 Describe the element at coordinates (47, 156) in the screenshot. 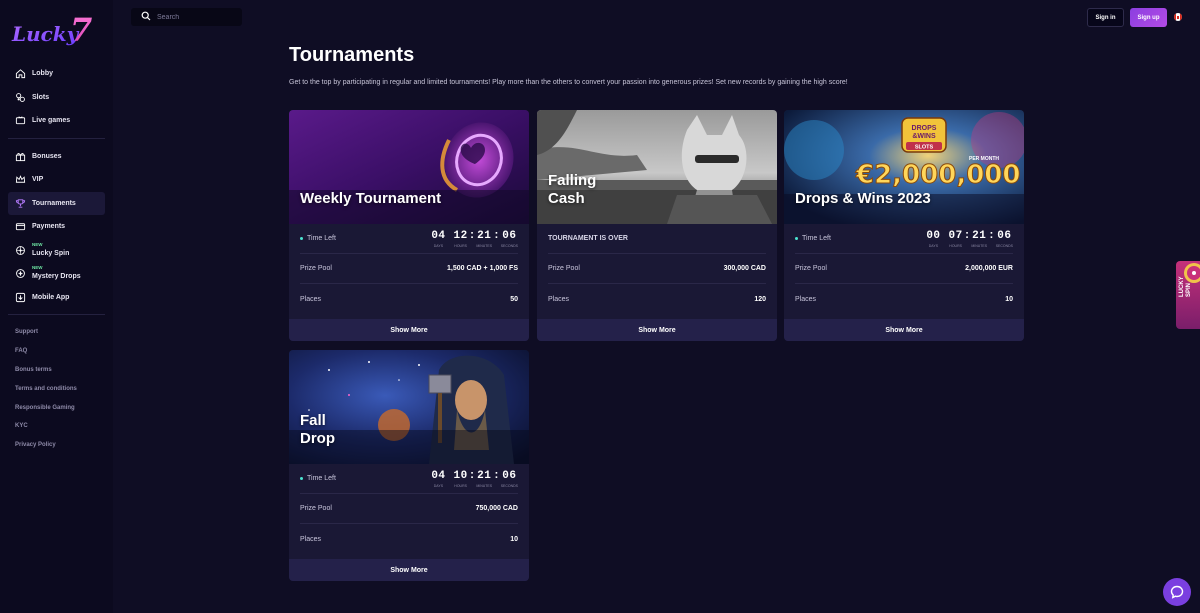

I see `sidebar-item-label: Bonuses` at that location.